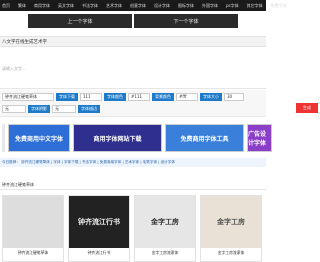 Image resolution: width=320 pixels, height=262 pixels. Describe the element at coordinates (22, 6) in the screenshot. I see `nav-item: 繁体` at that location.